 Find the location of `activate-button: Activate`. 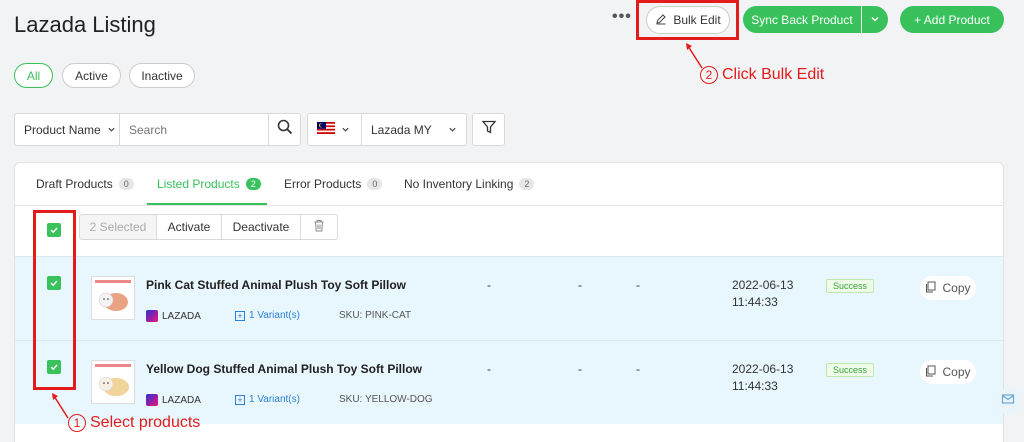

activate-button: Activate is located at coordinates (189, 227).